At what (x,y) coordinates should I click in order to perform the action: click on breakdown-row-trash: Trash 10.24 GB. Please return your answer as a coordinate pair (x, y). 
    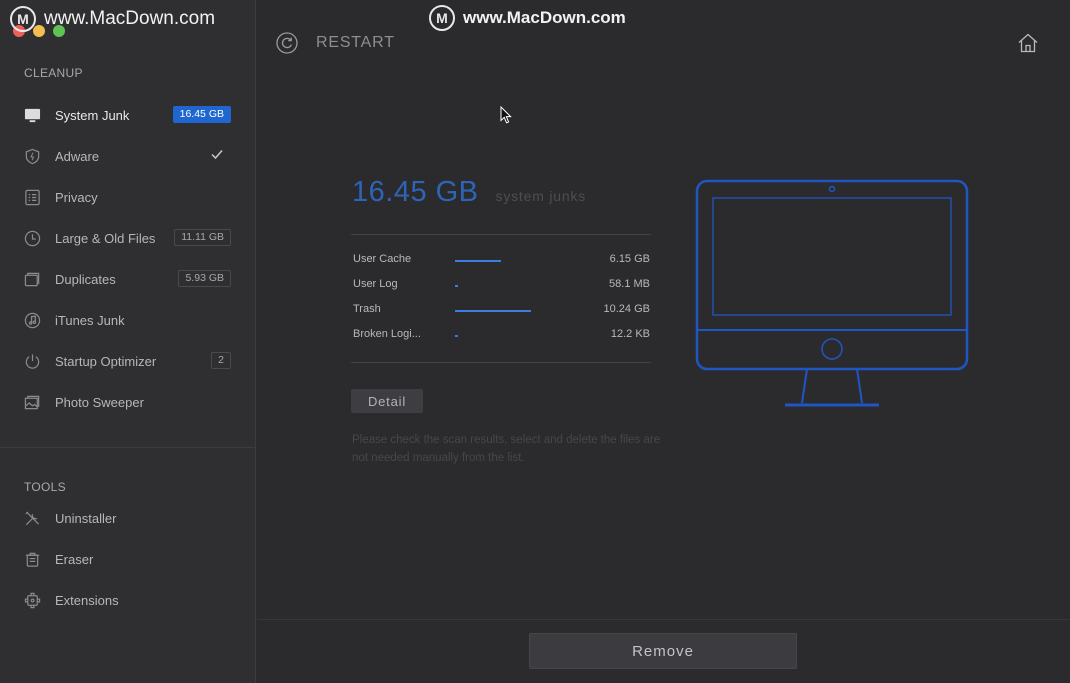
    Looking at the image, I should click on (501, 311).